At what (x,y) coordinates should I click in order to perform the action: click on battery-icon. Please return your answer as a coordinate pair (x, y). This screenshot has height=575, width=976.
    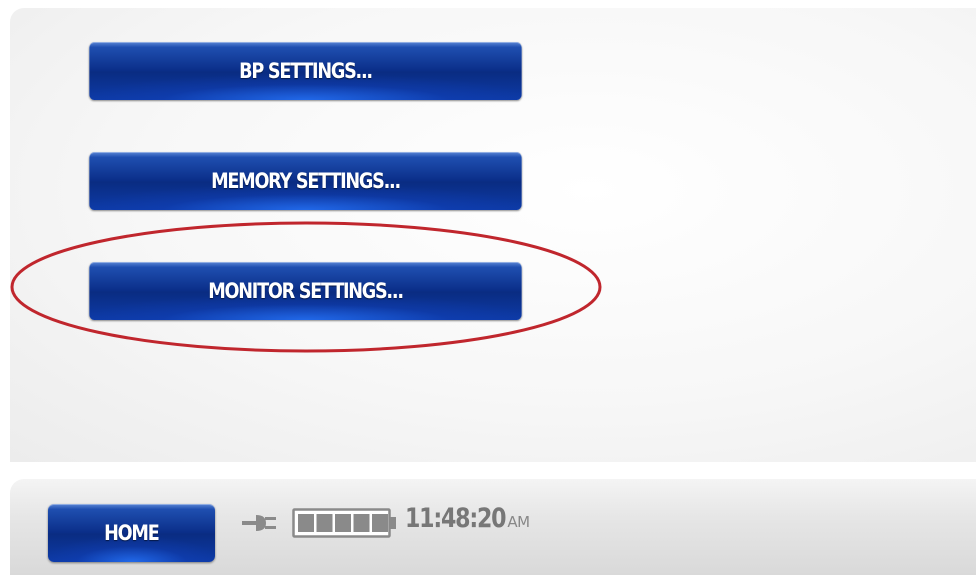
    Looking at the image, I should click on (344, 523).